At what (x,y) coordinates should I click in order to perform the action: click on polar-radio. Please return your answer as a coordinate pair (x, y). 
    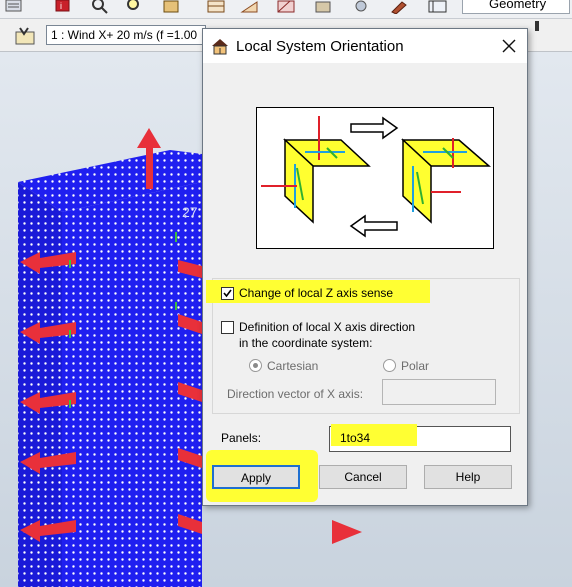
    Looking at the image, I should click on (389, 365).